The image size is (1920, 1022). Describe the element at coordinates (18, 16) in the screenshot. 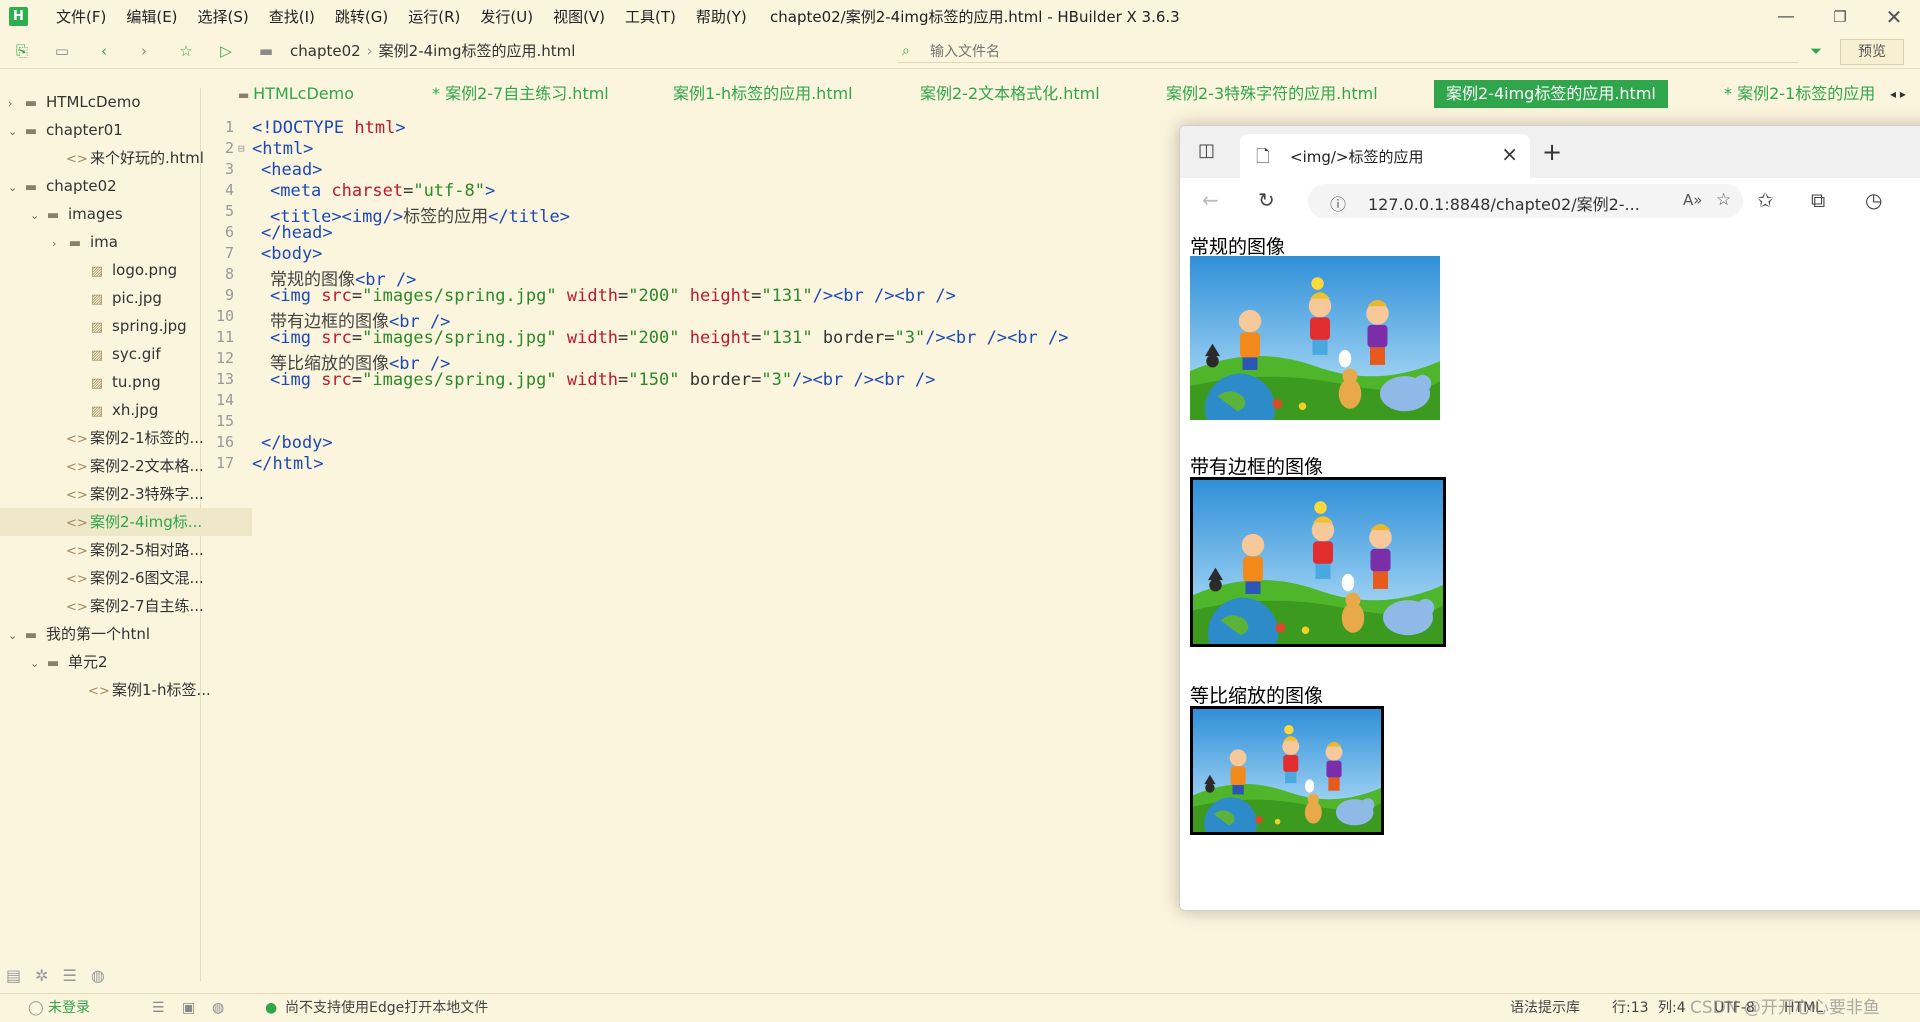

I see `hbuilder-logo-icon: H` at that location.